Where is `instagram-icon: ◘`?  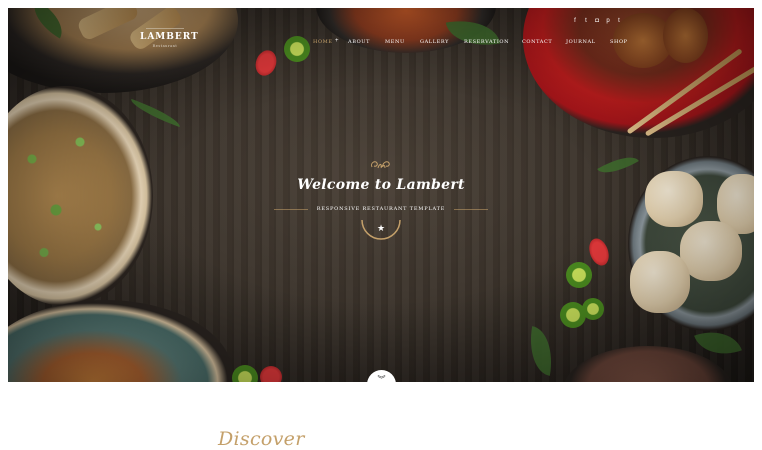
instagram-icon: ◘ is located at coordinates (597, 21).